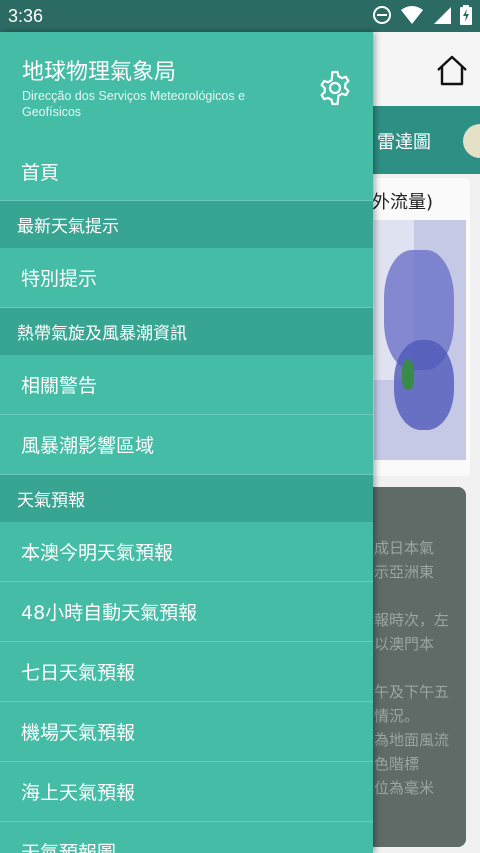 The image size is (480, 853). What do you see at coordinates (412, 692) in the screenshot?
I see `description-text-line: 午及下午五` at bounding box center [412, 692].